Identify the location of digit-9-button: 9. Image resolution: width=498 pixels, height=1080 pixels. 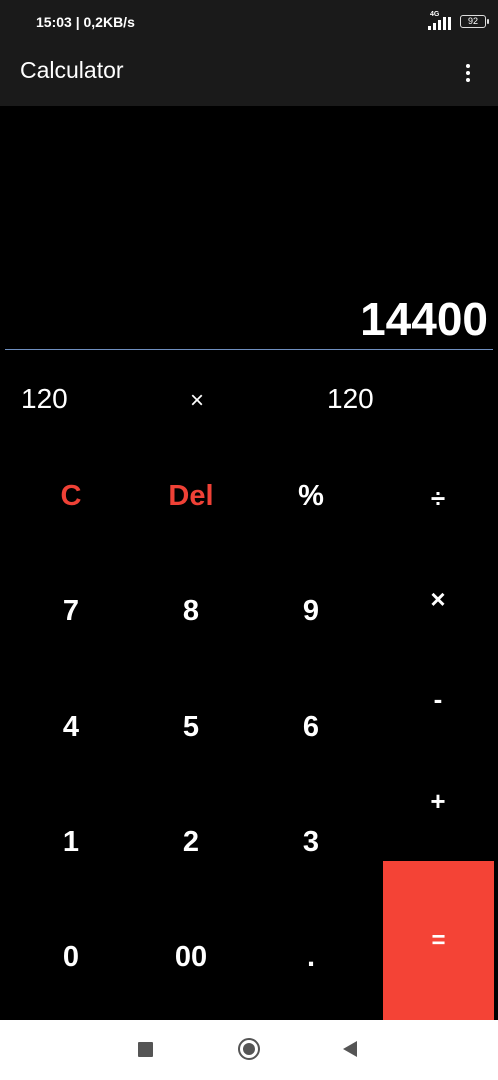
(311, 611).